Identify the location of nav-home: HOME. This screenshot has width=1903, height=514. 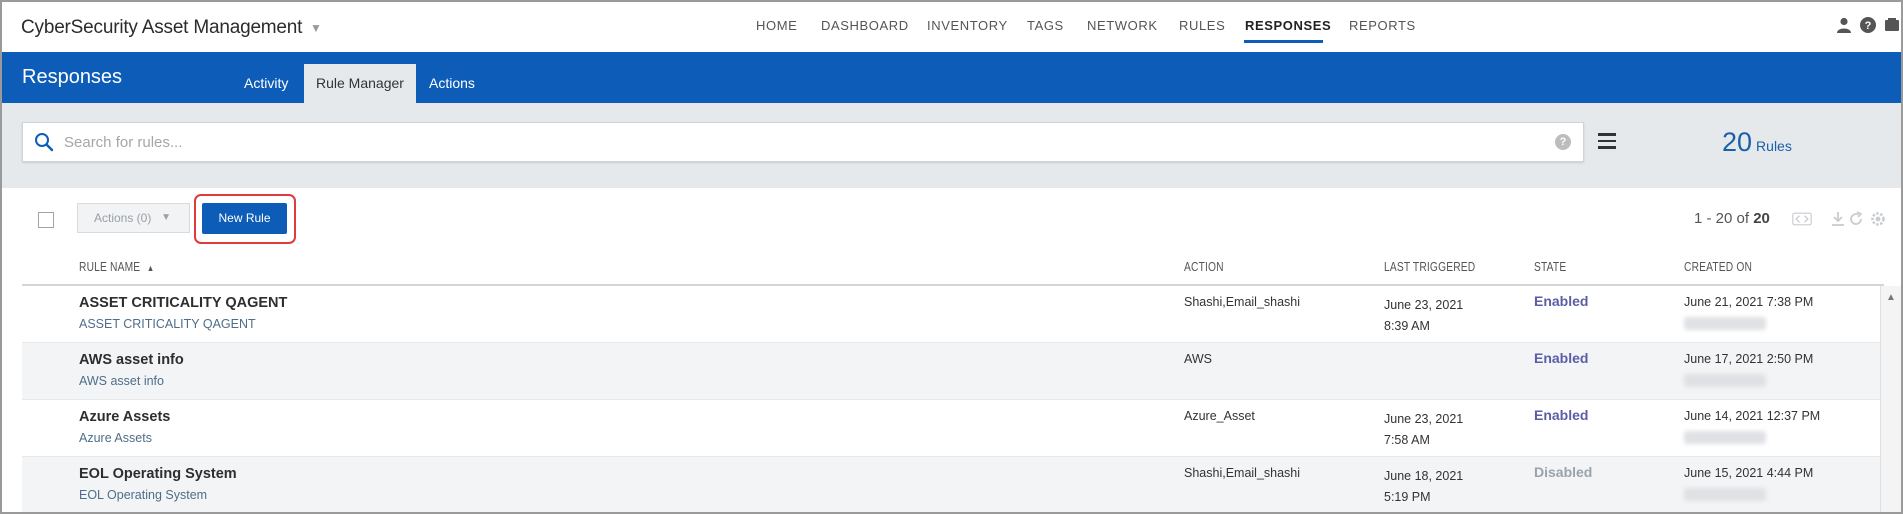
(776, 25).